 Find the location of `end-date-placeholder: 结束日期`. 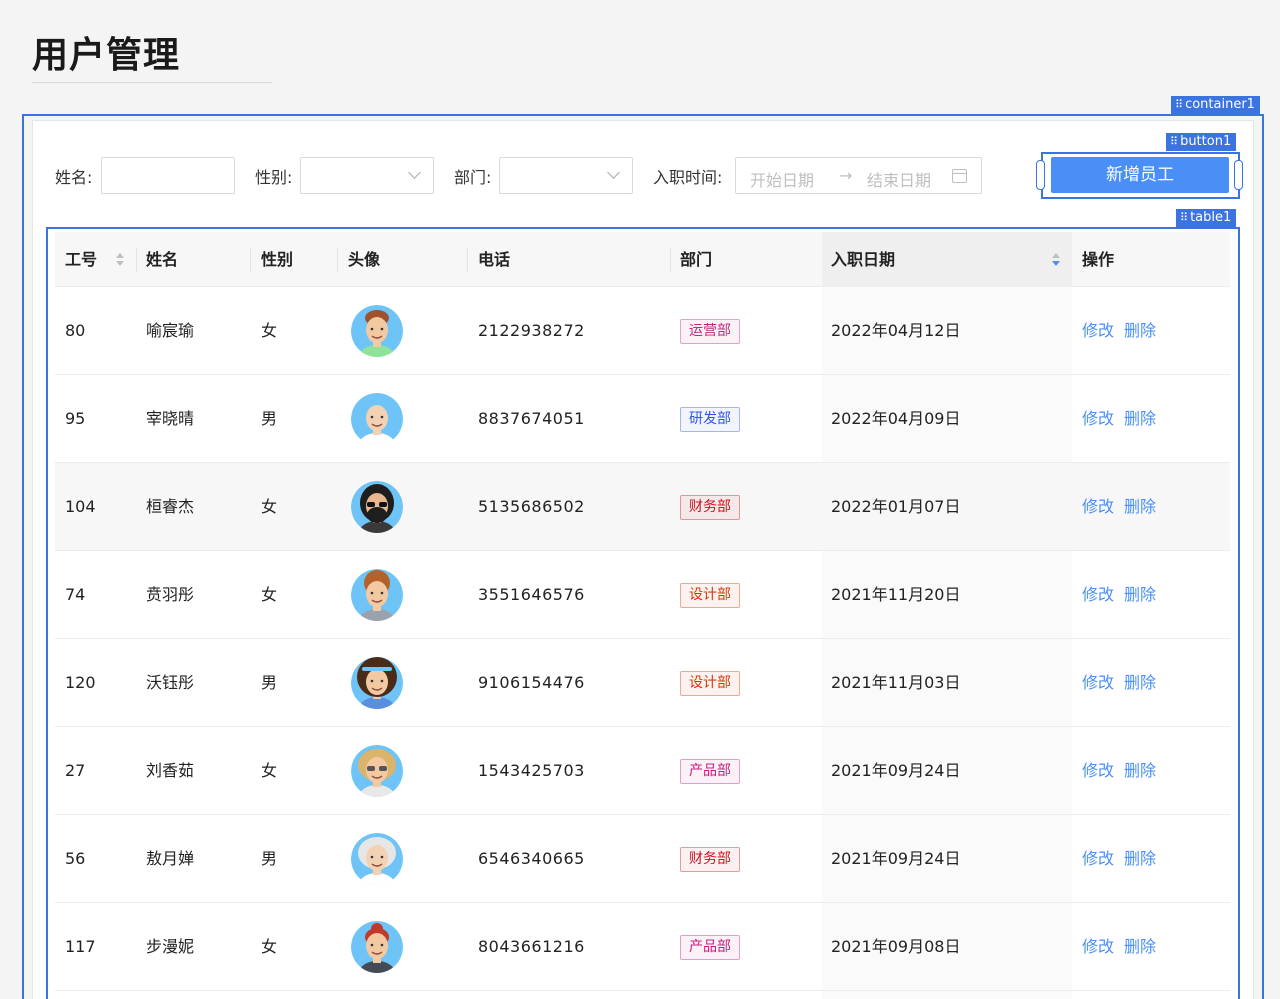

end-date-placeholder: 结束日期 is located at coordinates (899, 179).